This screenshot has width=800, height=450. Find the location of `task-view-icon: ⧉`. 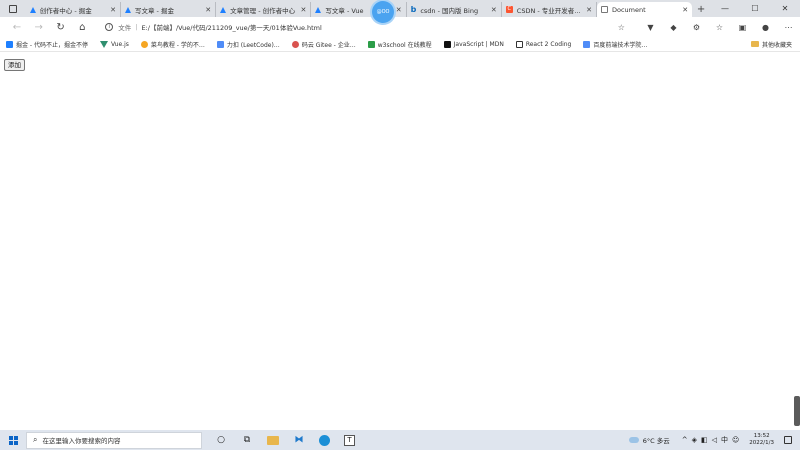

task-view-icon: ⧉ is located at coordinates (247, 440).